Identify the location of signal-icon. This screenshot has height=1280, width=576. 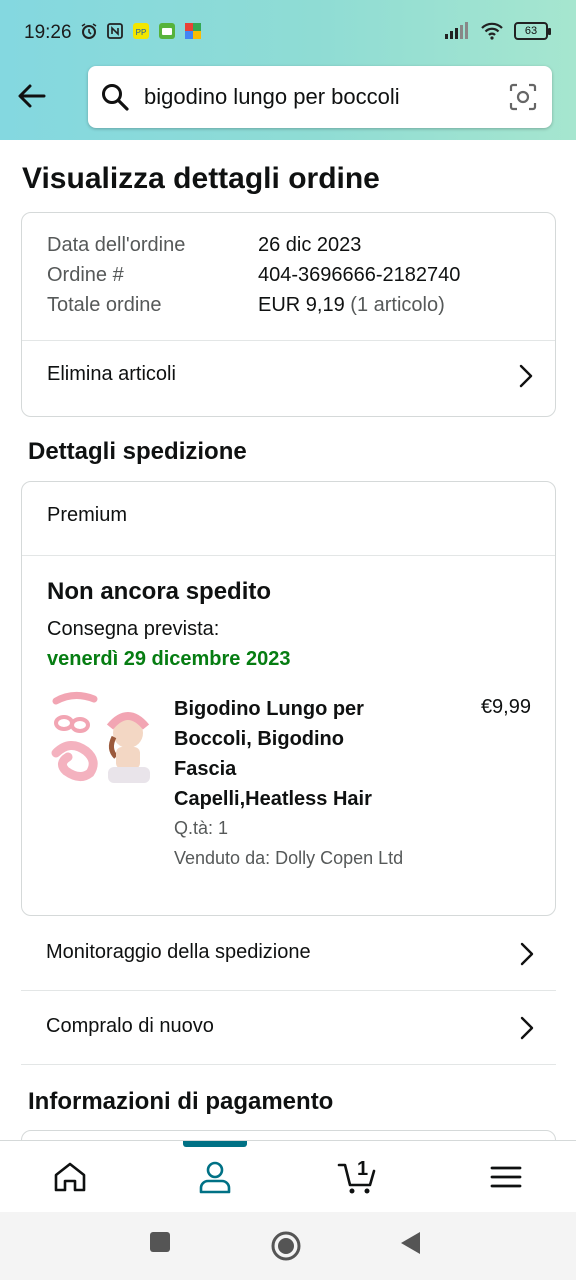
(456, 30).